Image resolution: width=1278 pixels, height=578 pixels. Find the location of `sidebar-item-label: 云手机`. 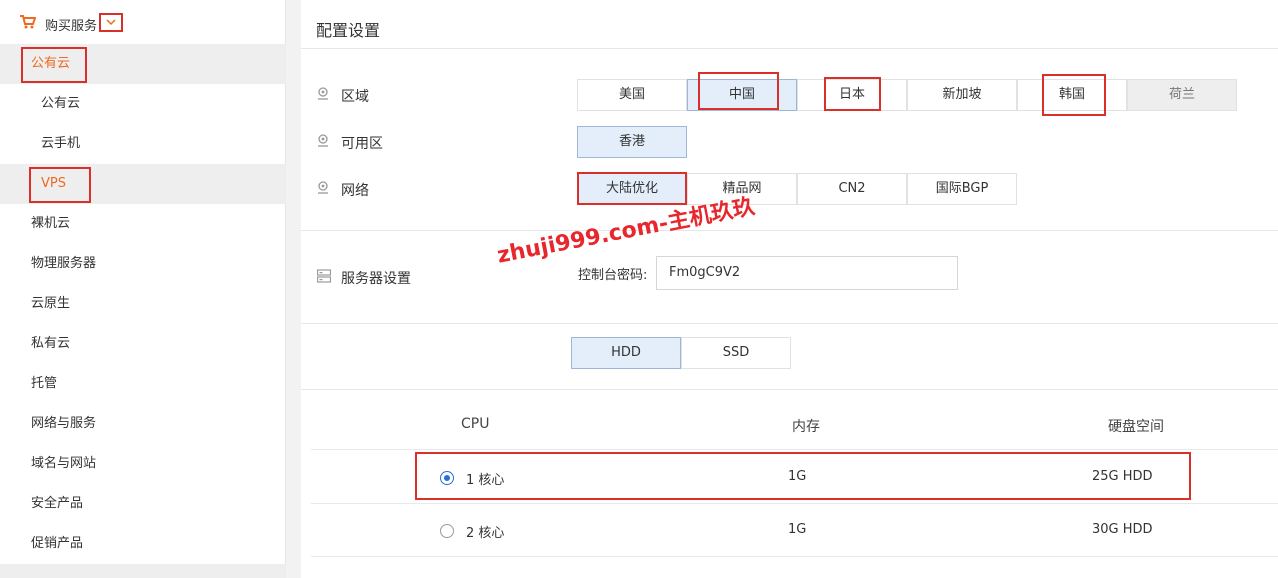

sidebar-item-label: 云手机 is located at coordinates (61, 143).